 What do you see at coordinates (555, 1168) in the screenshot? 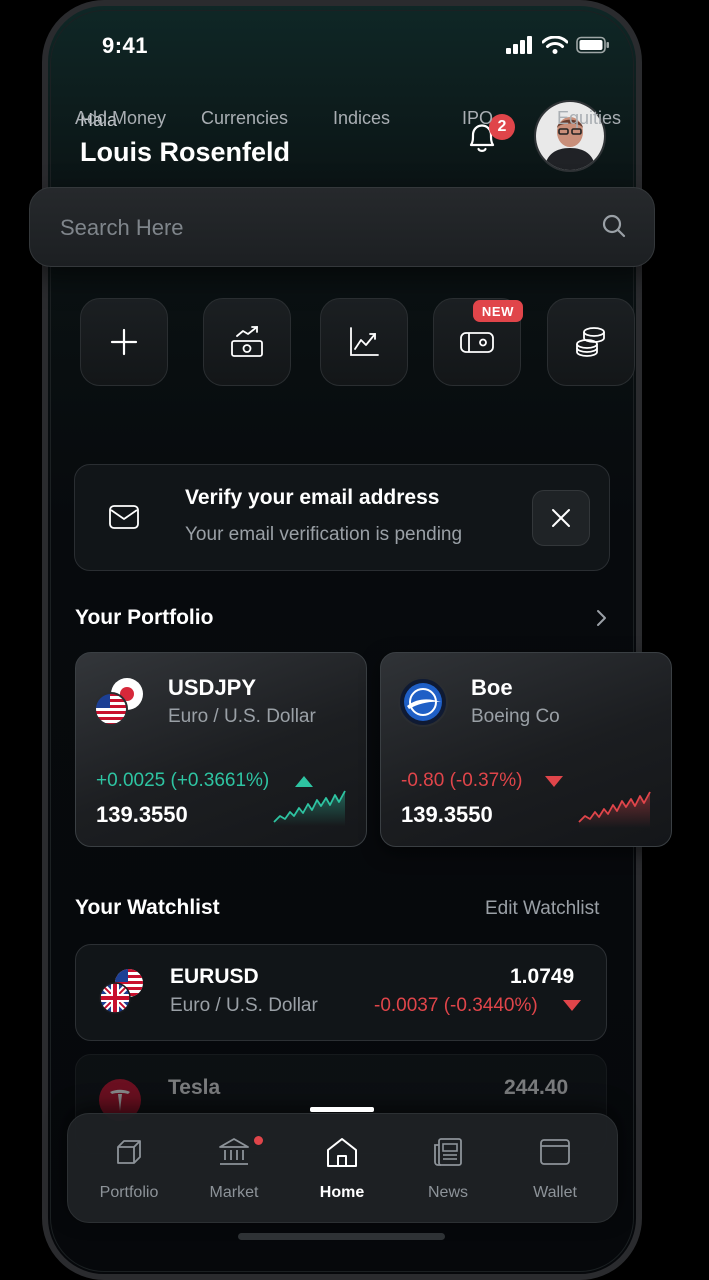
I see `tab-wallet: Wallet` at bounding box center [555, 1168].